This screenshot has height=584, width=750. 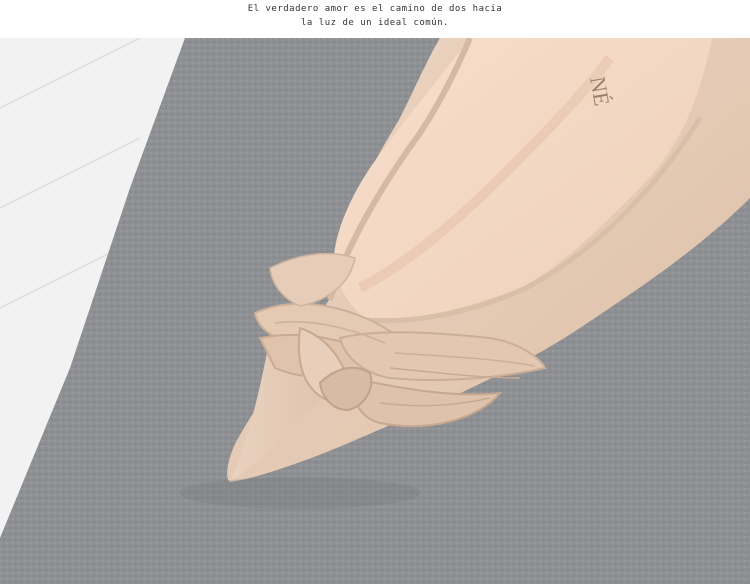 I want to click on brand-stamp: NÉ, so click(x=600, y=91).